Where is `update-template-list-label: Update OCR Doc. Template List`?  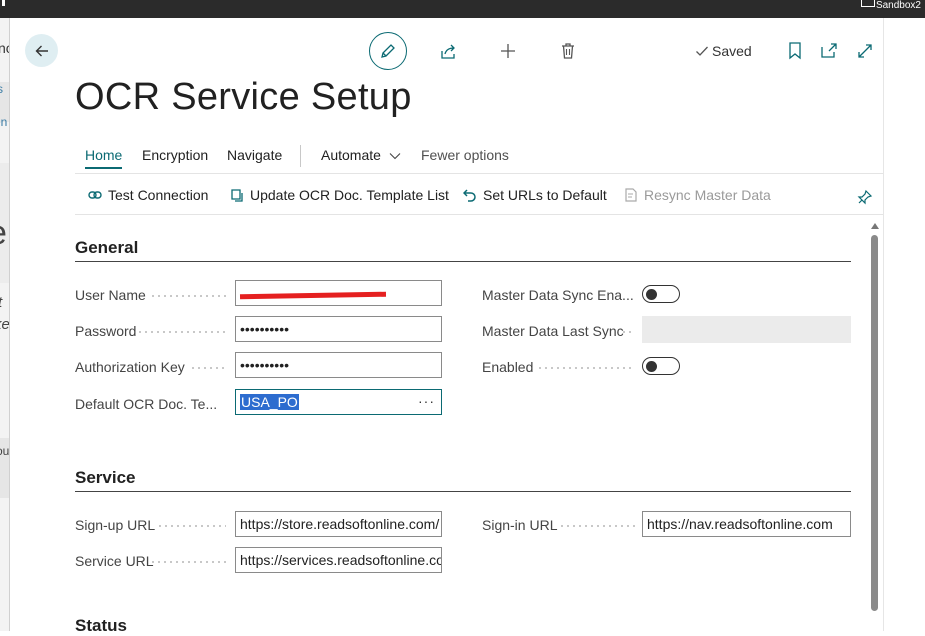
update-template-list-label: Update OCR Doc. Template List is located at coordinates (349, 195).